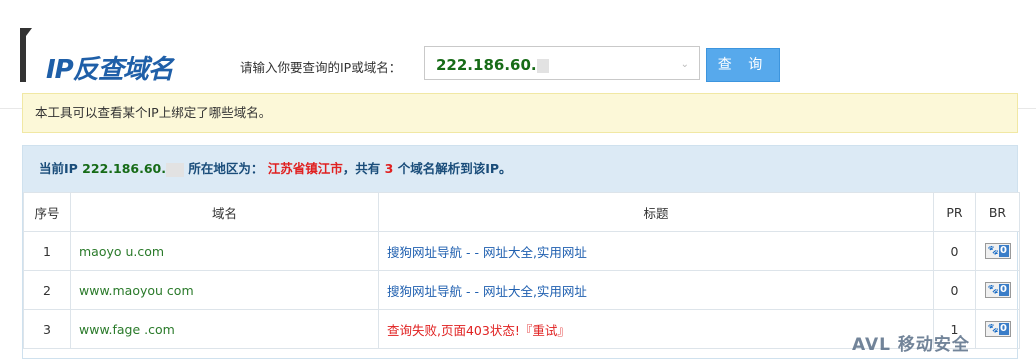  Describe the element at coordinates (47, 212) in the screenshot. I see `col-header-num: 序号` at that location.